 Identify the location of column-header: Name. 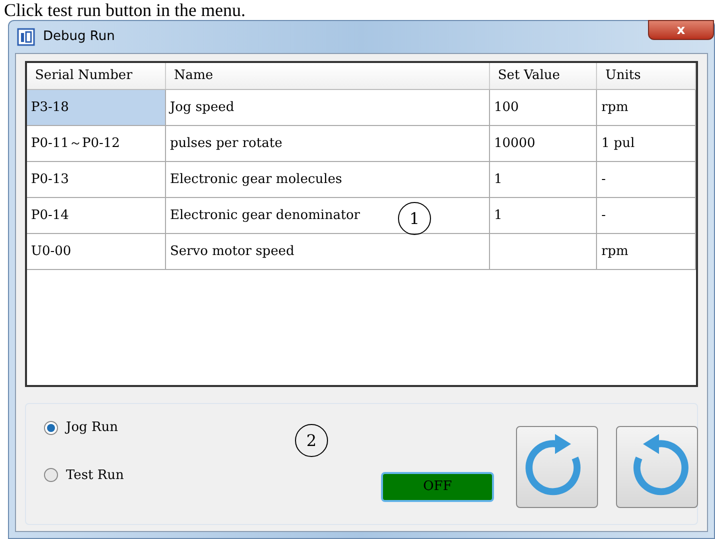
(328, 76).